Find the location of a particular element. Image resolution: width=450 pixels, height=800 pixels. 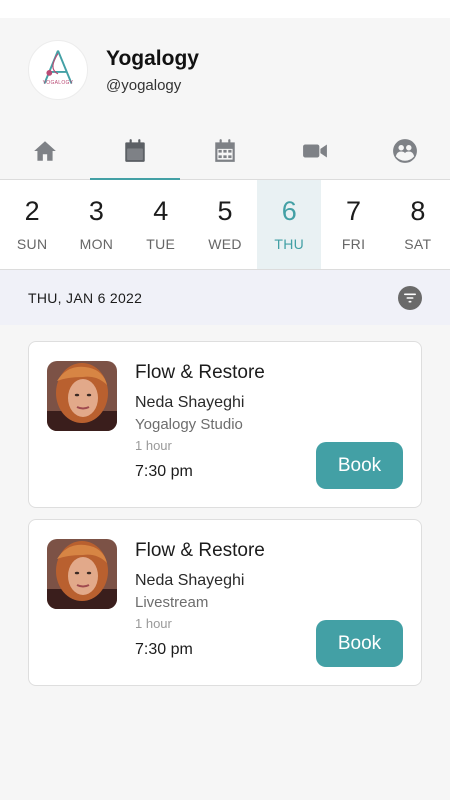

filter-icon is located at coordinates (410, 297).